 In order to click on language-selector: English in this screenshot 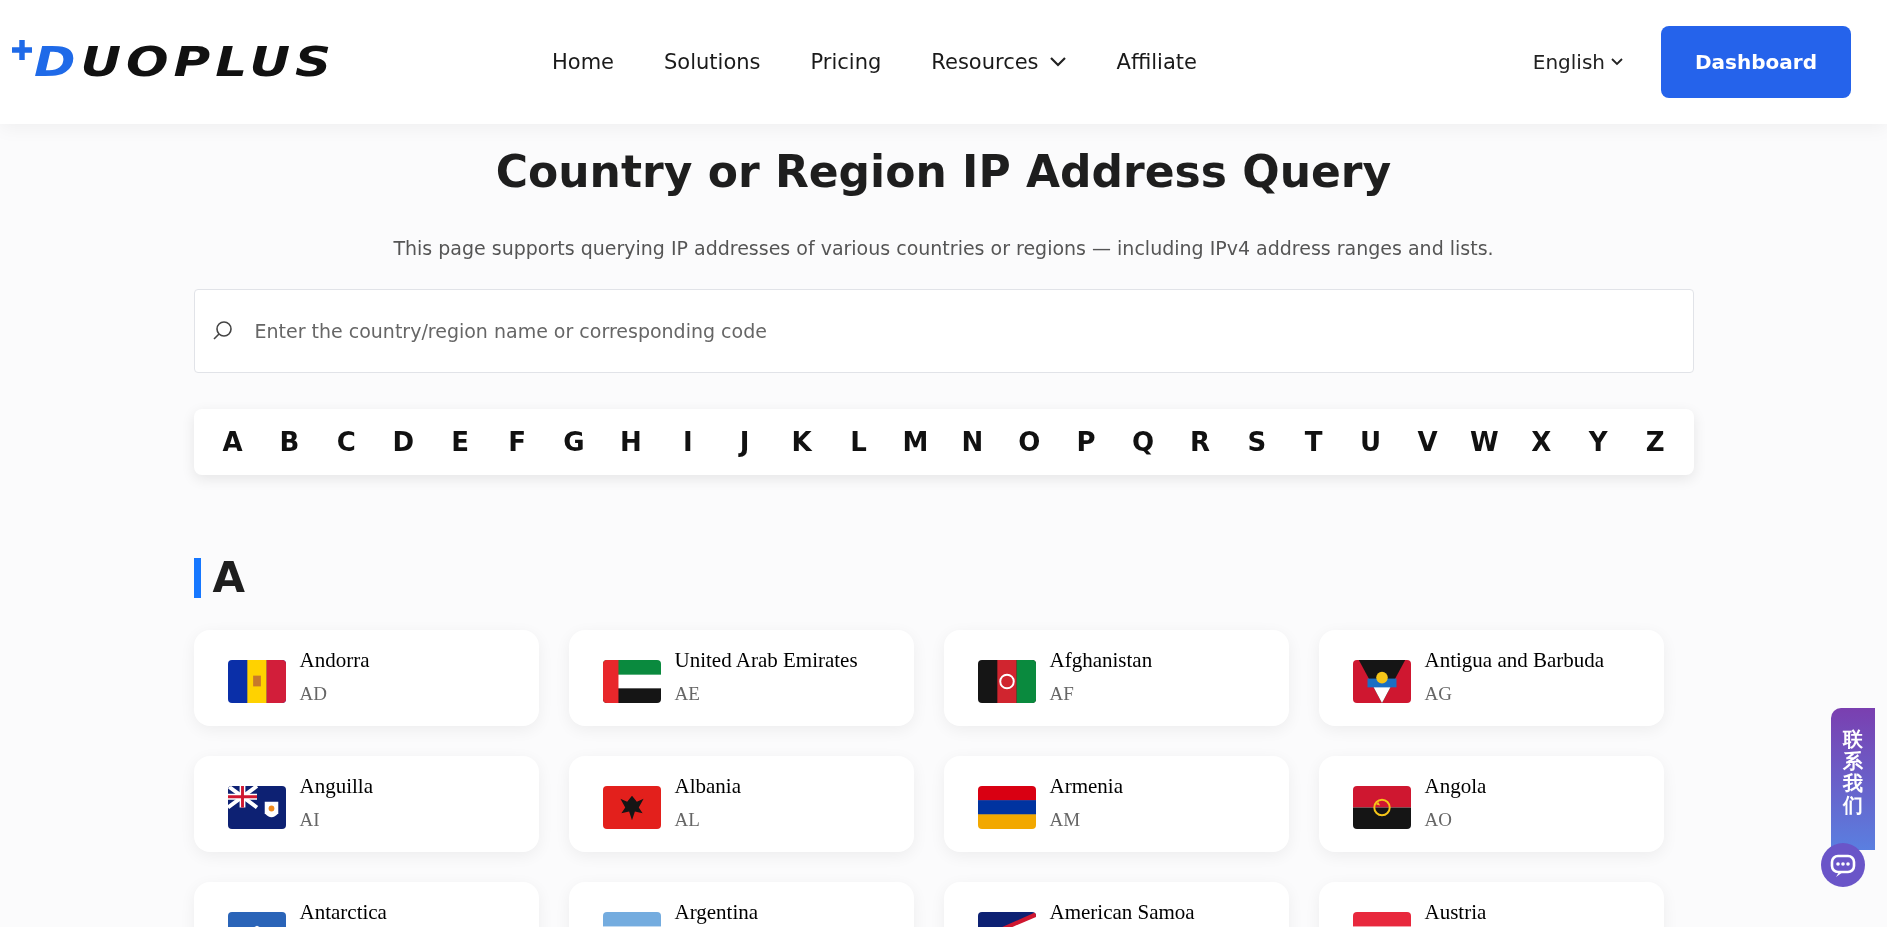, I will do `click(1577, 62)`.